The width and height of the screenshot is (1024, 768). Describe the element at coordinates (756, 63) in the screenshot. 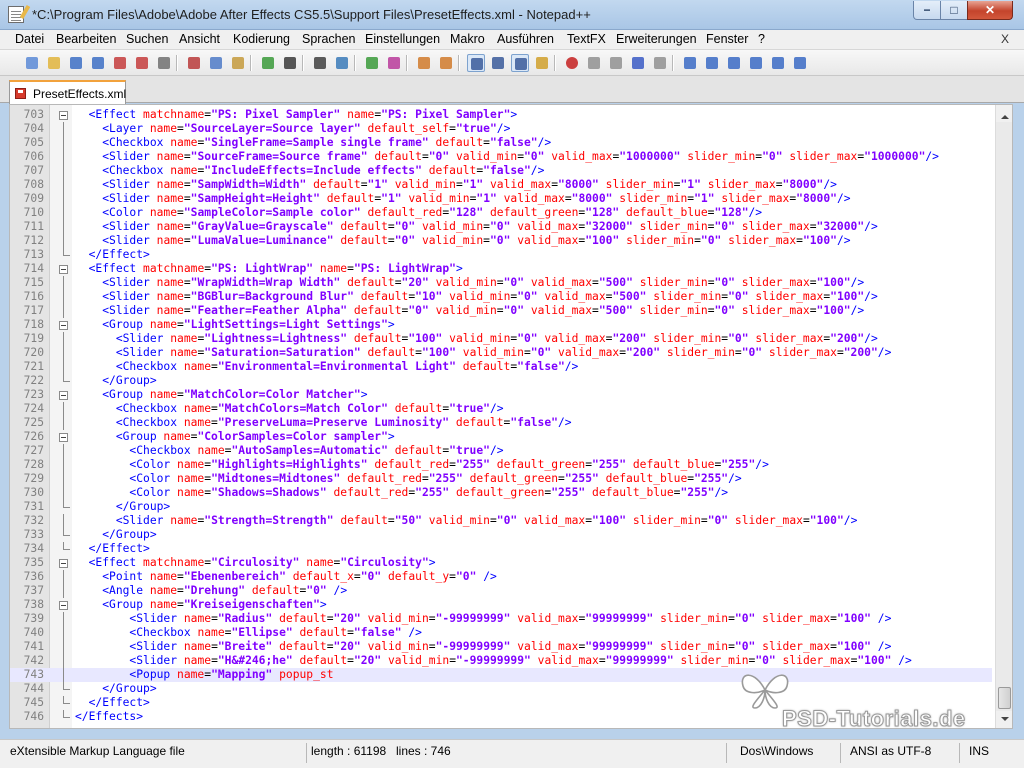

I see `sort-icon` at that location.